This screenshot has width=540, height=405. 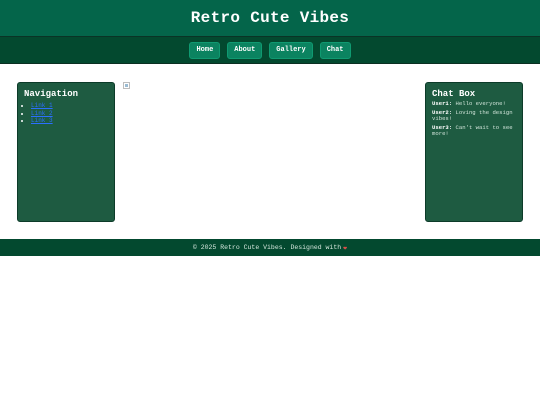 What do you see at coordinates (42, 113) in the screenshot?
I see `sidebar-link-2: Link 2` at bounding box center [42, 113].